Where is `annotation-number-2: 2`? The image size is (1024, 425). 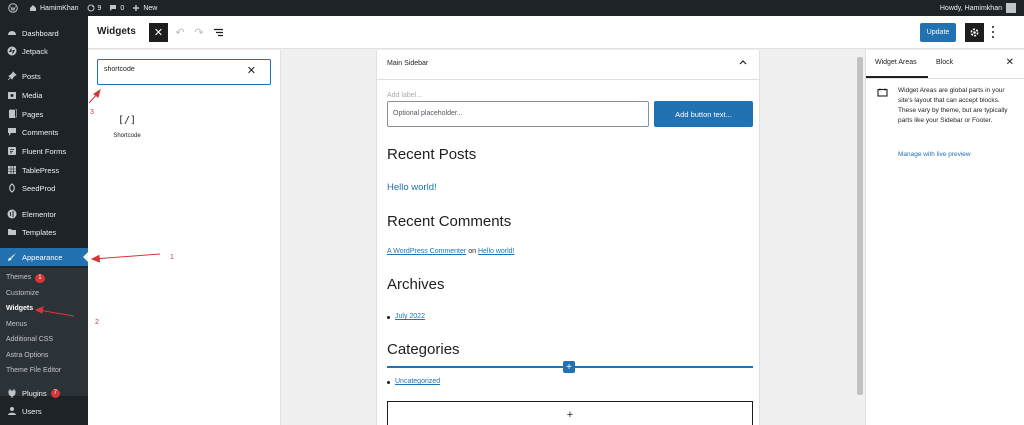
annotation-number-2: 2 is located at coordinates (97, 322).